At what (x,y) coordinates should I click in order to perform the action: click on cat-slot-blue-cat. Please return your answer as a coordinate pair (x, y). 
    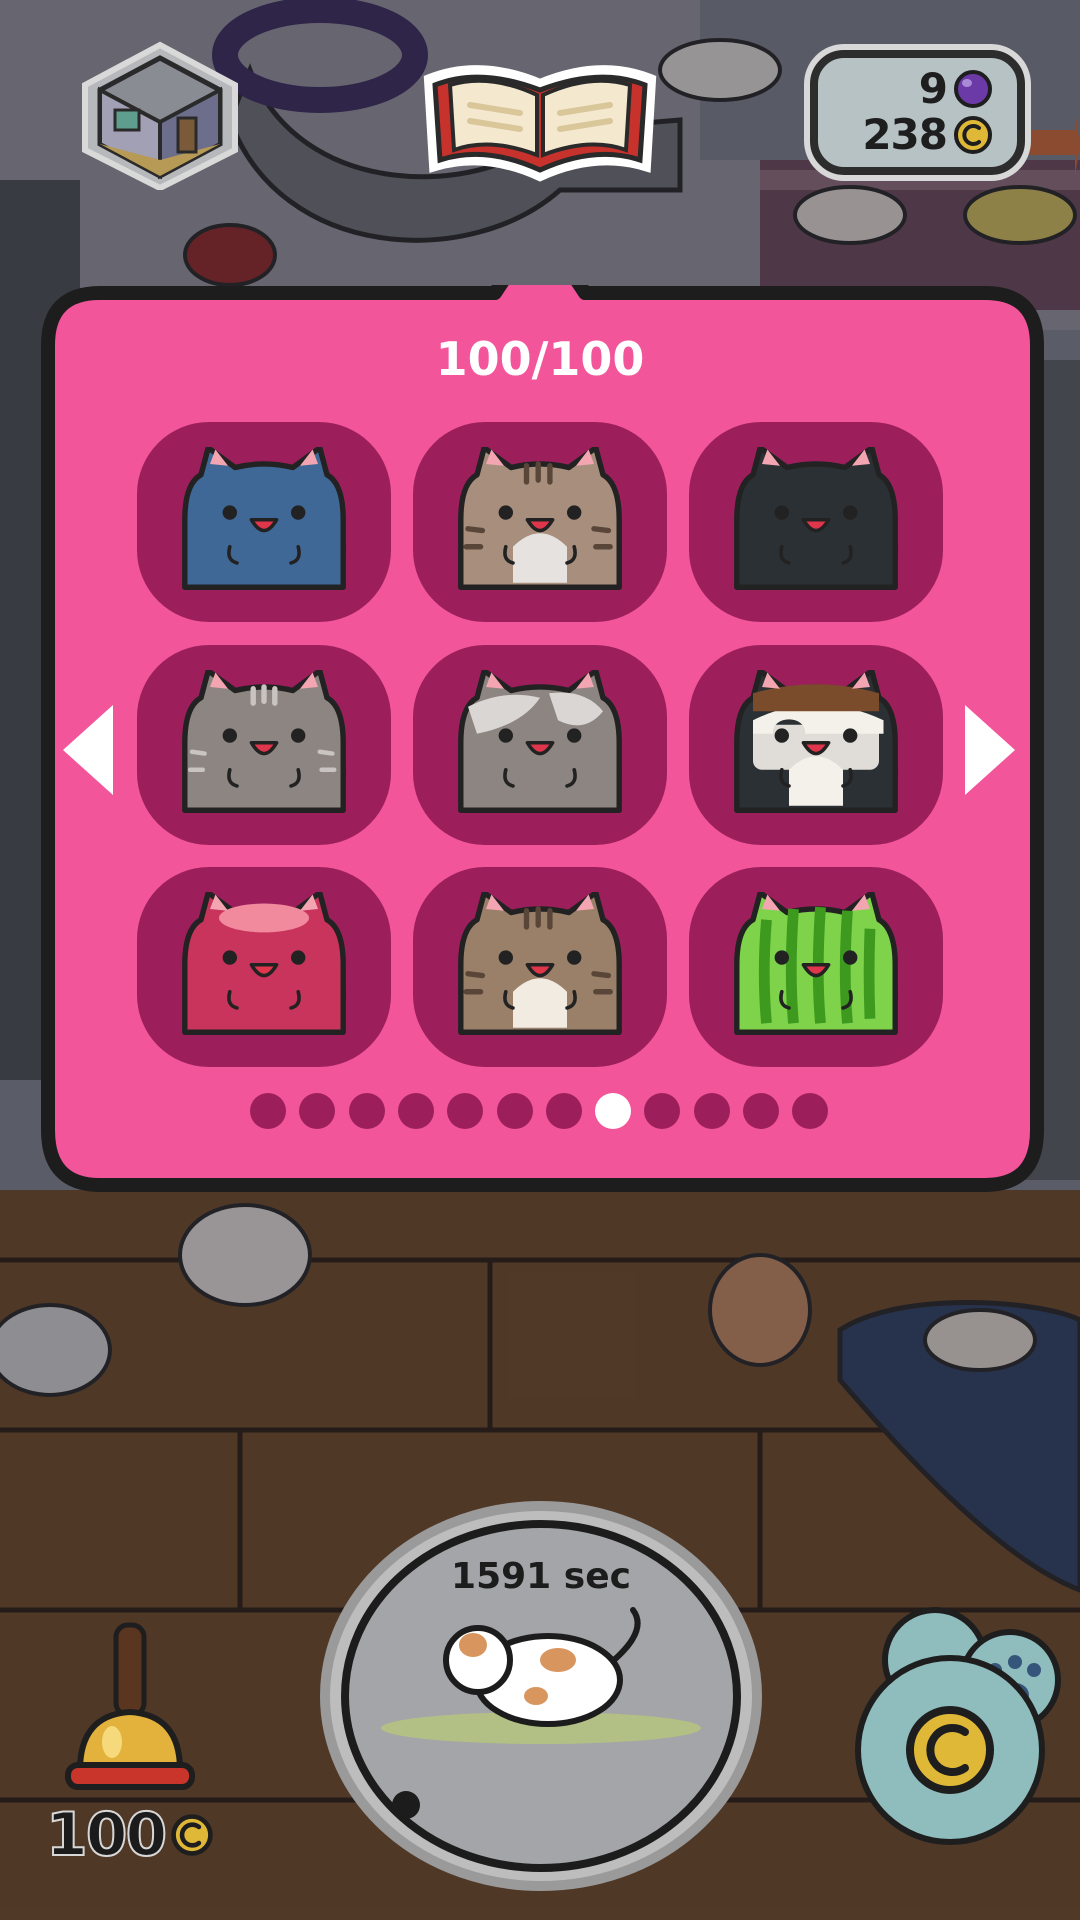
    Looking at the image, I should click on (264, 522).